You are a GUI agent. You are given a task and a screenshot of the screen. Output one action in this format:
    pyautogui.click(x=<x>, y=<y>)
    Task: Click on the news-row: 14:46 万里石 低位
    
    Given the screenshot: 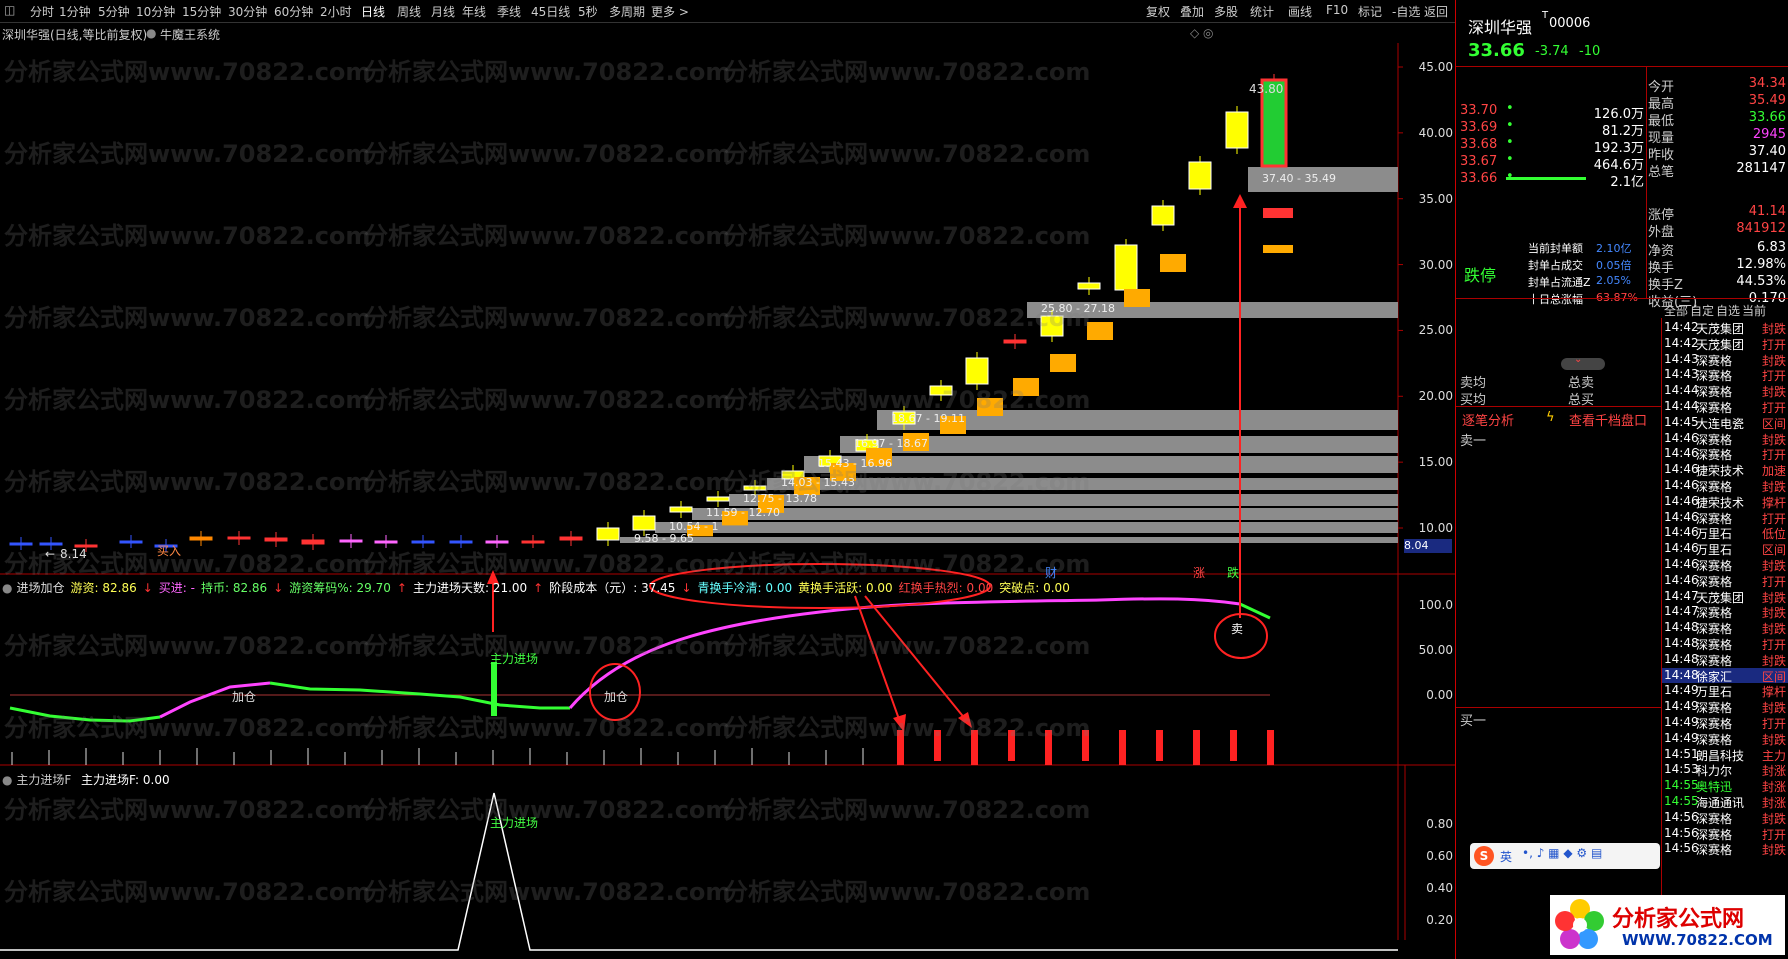 What is the action you would take?
    pyautogui.click(x=1725, y=533)
    